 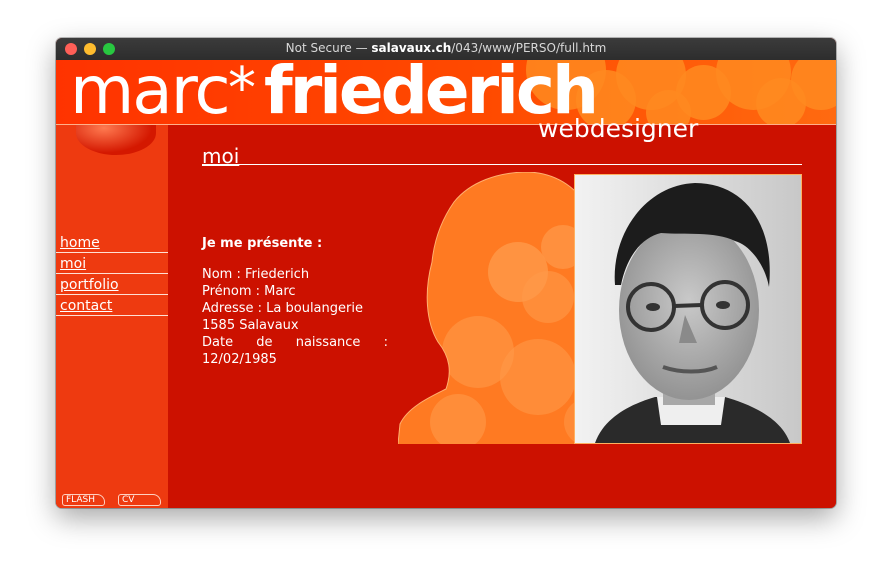 I want to click on url-path: /043/www/PERSO/full.htm, so click(x=529, y=48).